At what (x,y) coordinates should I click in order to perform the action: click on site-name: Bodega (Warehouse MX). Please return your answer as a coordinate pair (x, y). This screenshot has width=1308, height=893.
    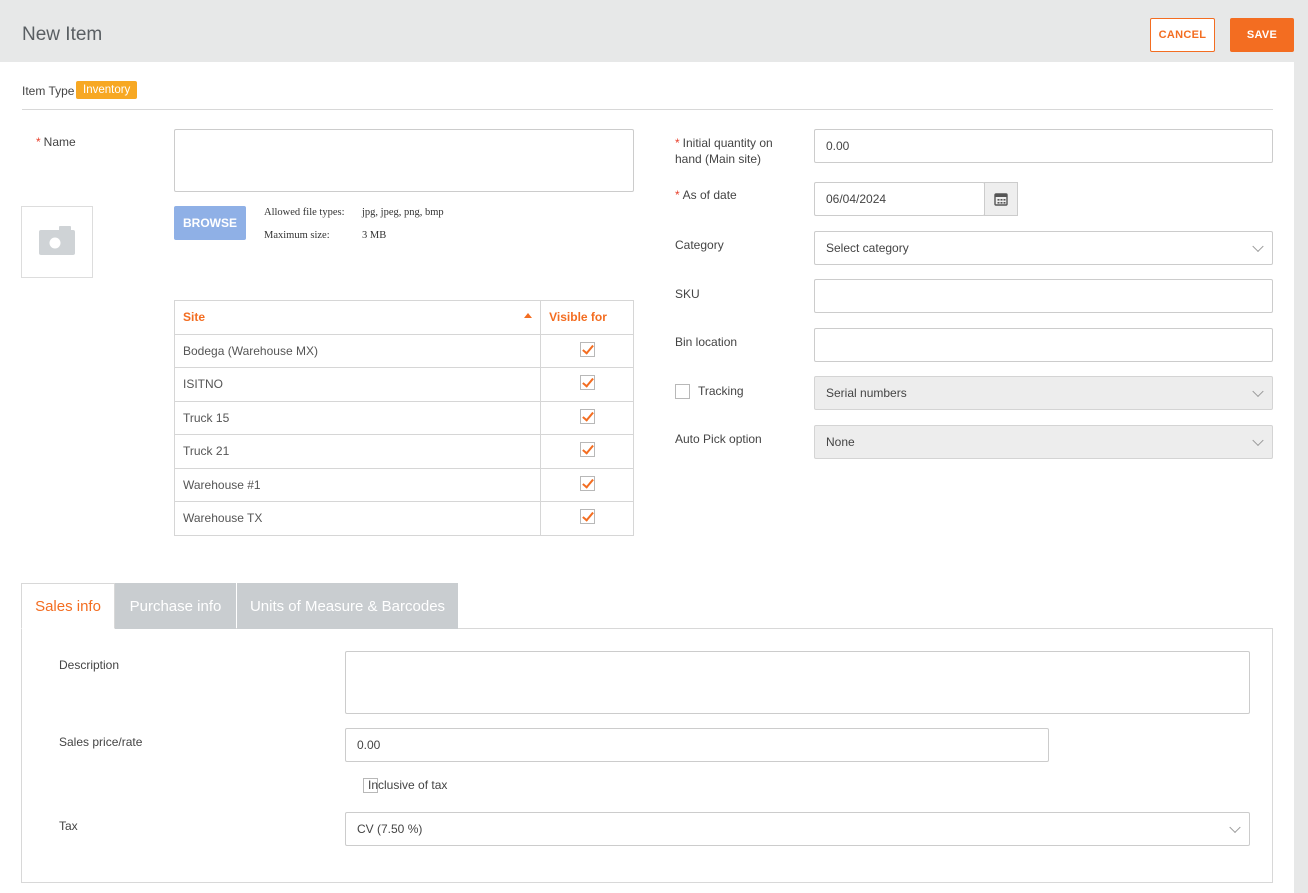
    Looking at the image, I should click on (357, 350).